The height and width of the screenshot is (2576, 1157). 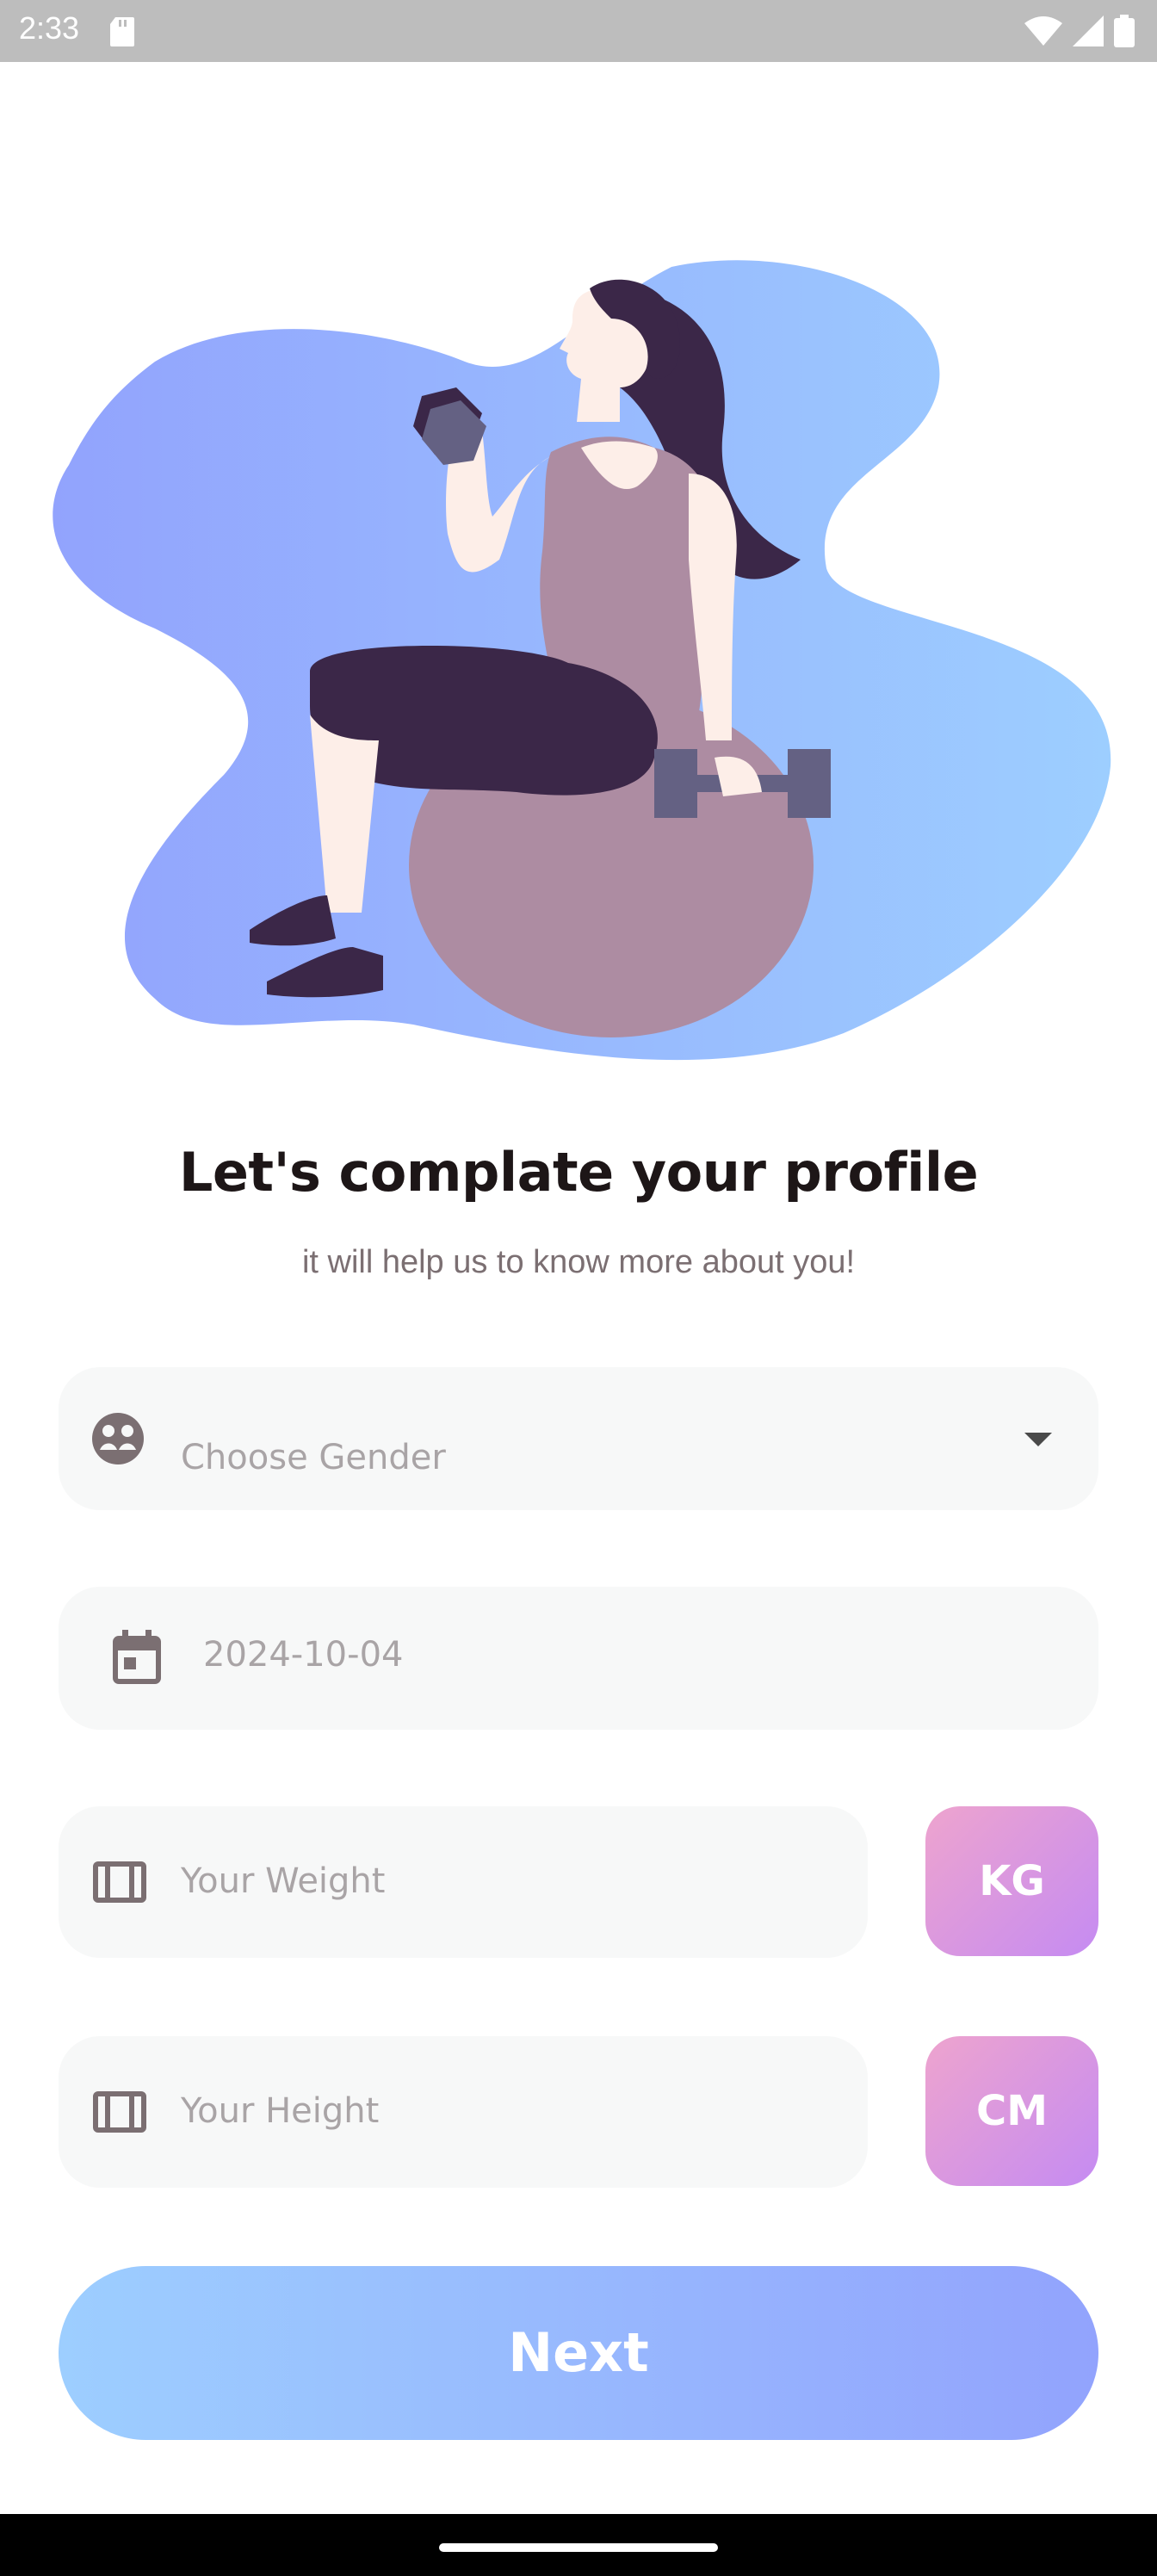 I want to click on weight-scale-icon, so click(x=119, y=1882).